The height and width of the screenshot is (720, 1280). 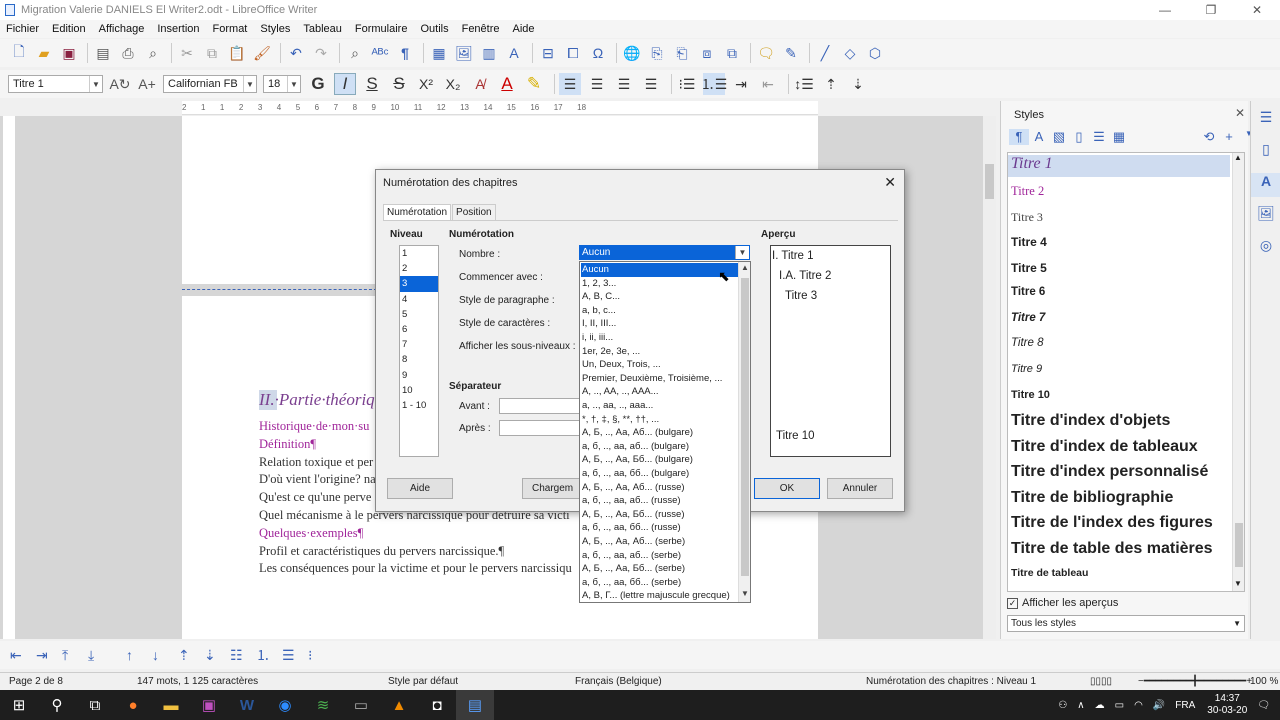 What do you see at coordinates (1119, 137) in the screenshot?
I see `table-styles-icon: ▦` at bounding box center [1119, 137].